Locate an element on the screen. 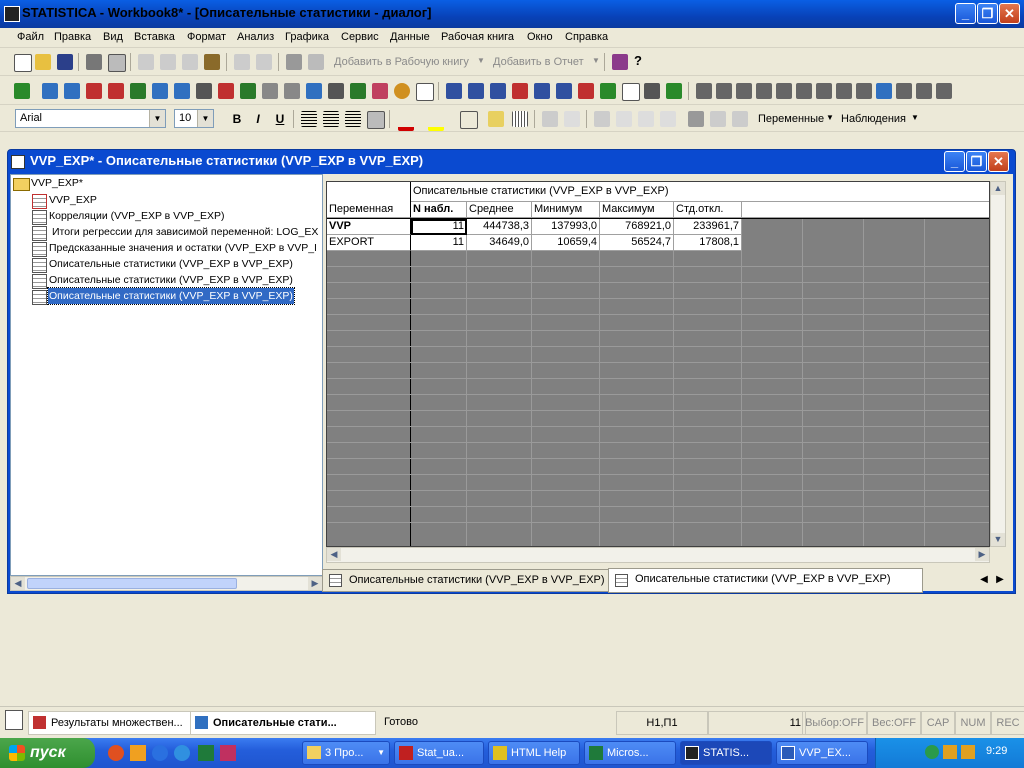  copy-icon is located at coordinates (168, 62).